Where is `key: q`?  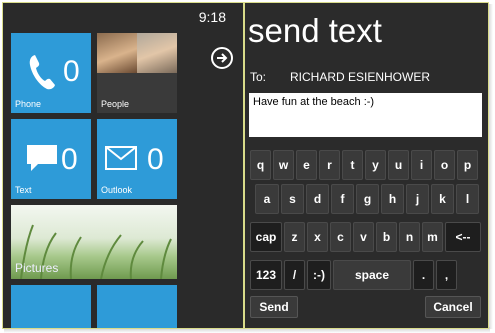
key: q is located at coordinates (260, 165).